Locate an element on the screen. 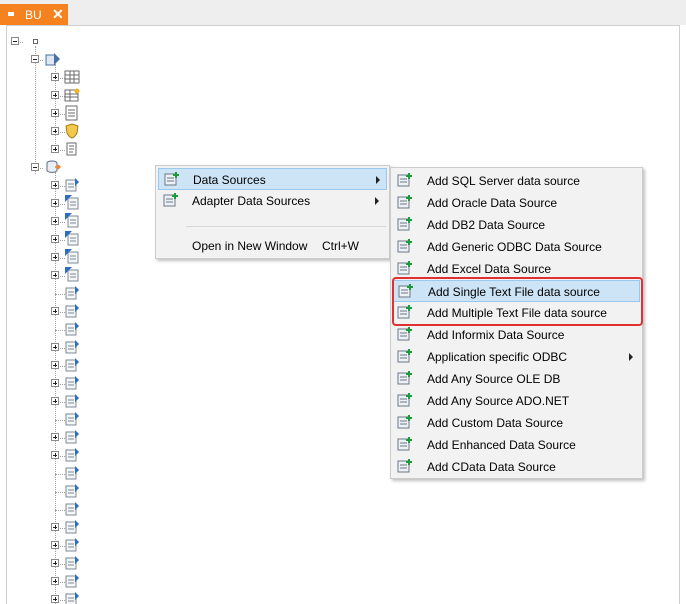  submenu-item-add-informix-data-source: Add Informix Data Source is located at coordinates (516, 335).